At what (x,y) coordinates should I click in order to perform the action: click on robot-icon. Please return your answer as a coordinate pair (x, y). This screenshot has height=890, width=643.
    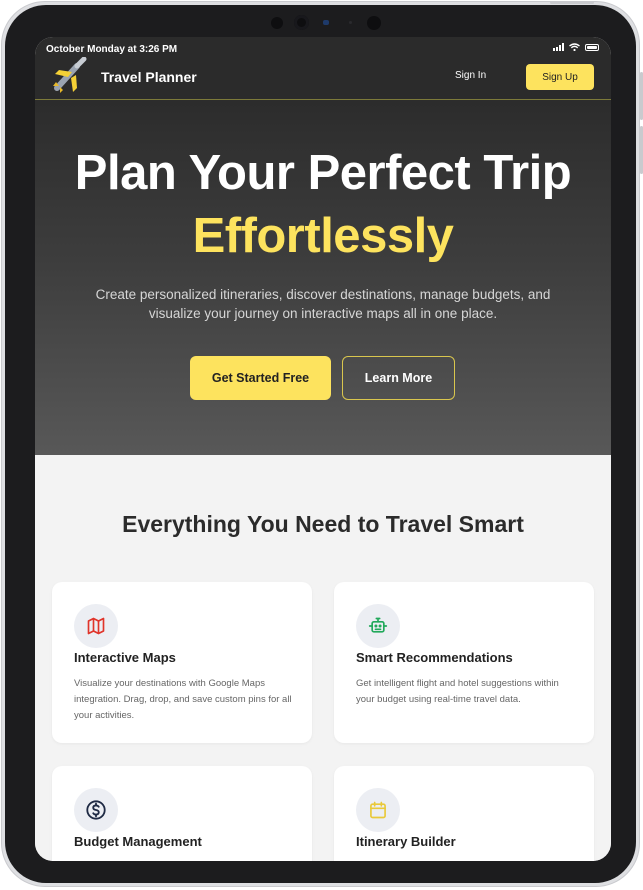
    Looking at the image, I should click on (378, 625).